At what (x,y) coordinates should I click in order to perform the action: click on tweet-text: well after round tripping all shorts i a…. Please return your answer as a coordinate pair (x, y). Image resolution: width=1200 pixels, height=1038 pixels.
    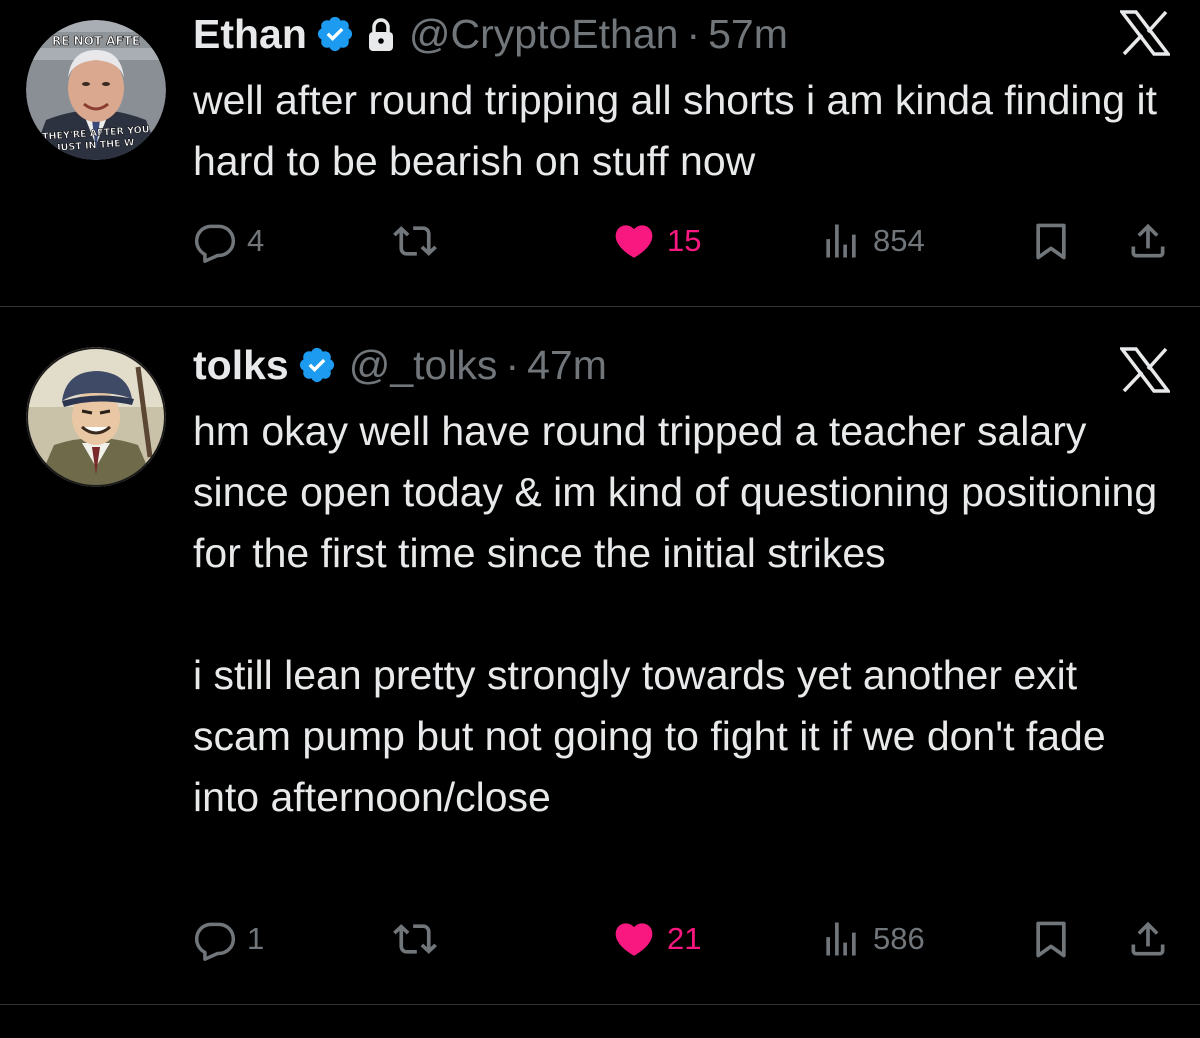
    Looking at the image, I should click on (688, 131).